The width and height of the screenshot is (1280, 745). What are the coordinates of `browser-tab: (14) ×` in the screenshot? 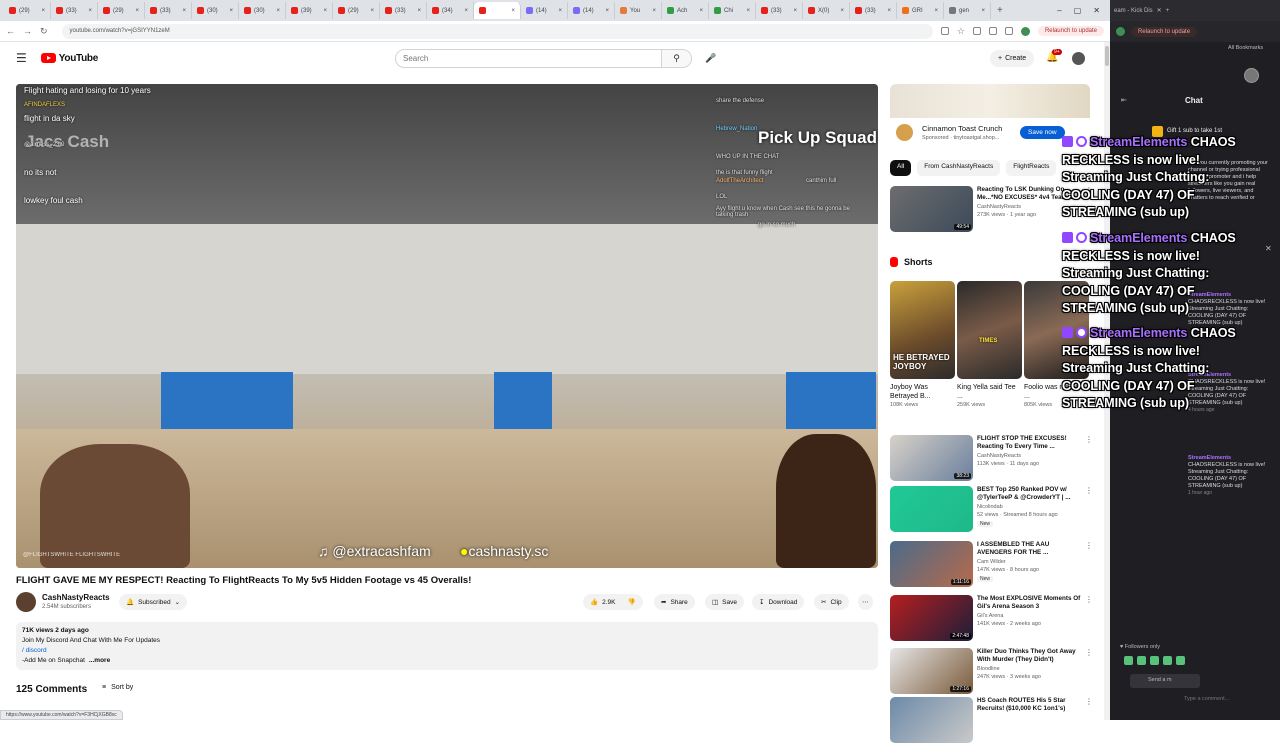 It's located at (544, 10).